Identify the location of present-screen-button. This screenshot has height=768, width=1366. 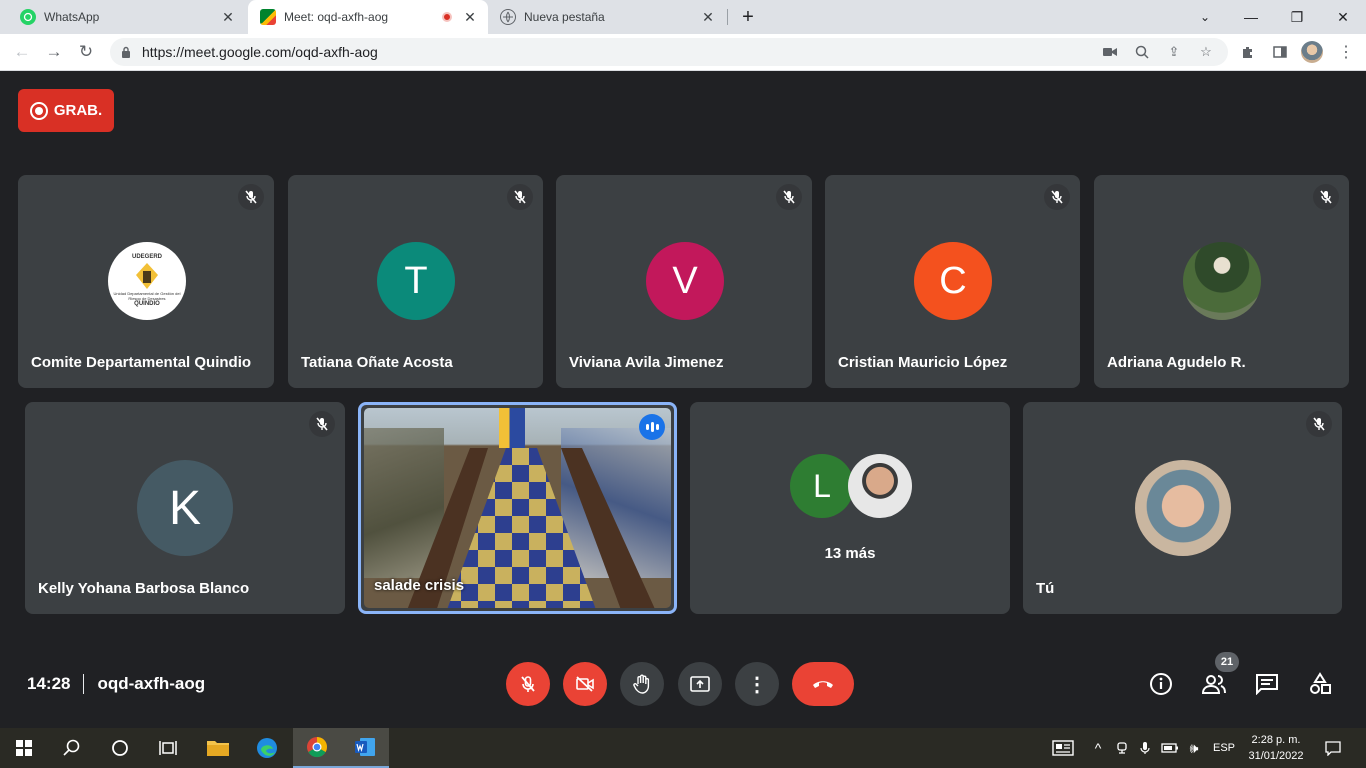
(700, 684).